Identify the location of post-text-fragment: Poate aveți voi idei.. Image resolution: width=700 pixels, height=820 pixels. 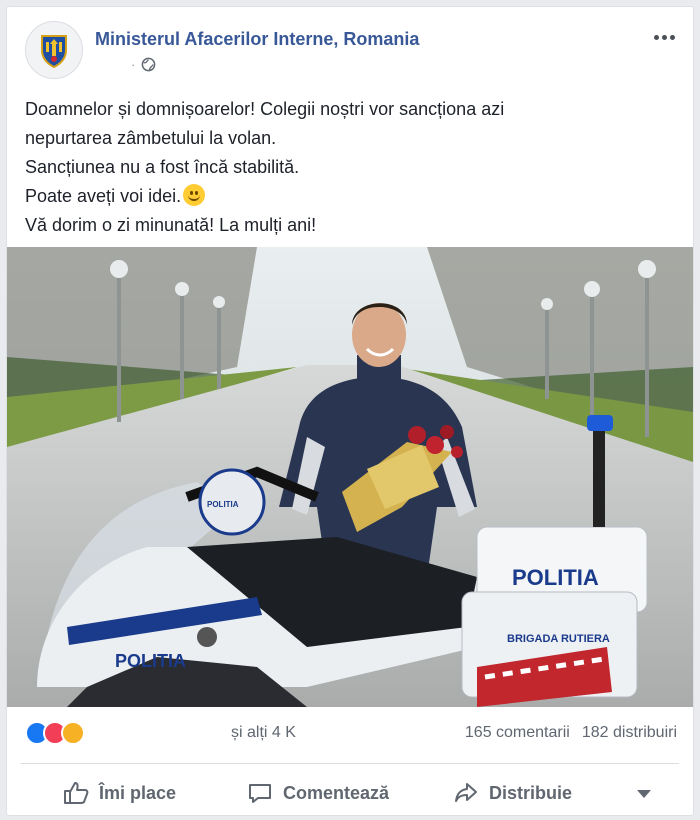
(103, 196).